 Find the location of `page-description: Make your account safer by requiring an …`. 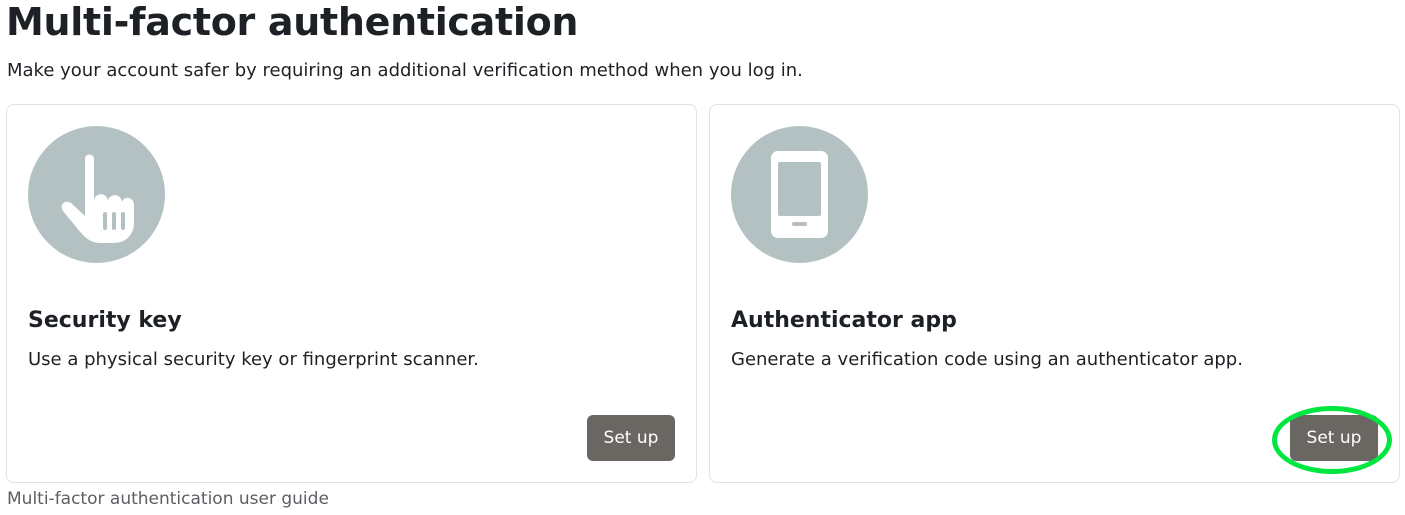

page-description: Make your account safer by requiring an … is located at coordinates (405, 70).